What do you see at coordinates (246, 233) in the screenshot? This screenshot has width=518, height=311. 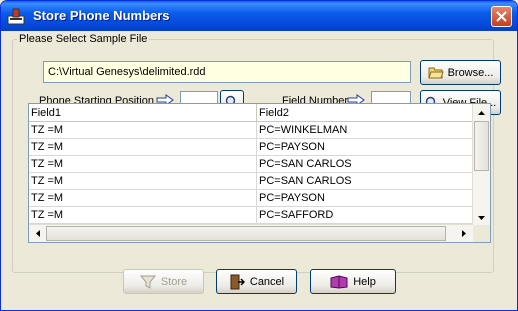 I see `horizontal-scroll-thumb` at bounding box center [246, 233].